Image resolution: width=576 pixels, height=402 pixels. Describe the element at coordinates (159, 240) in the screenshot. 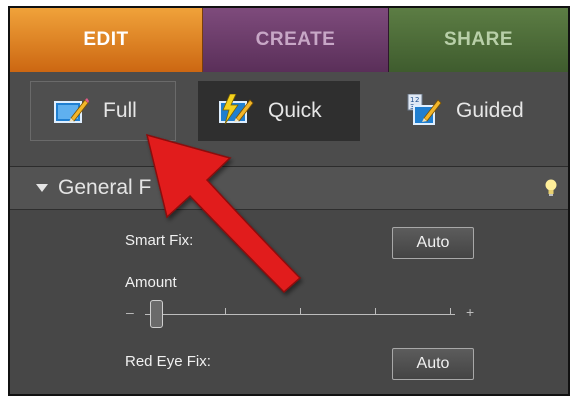

I see `smart-fix-label: Smart Fix:` at that location.